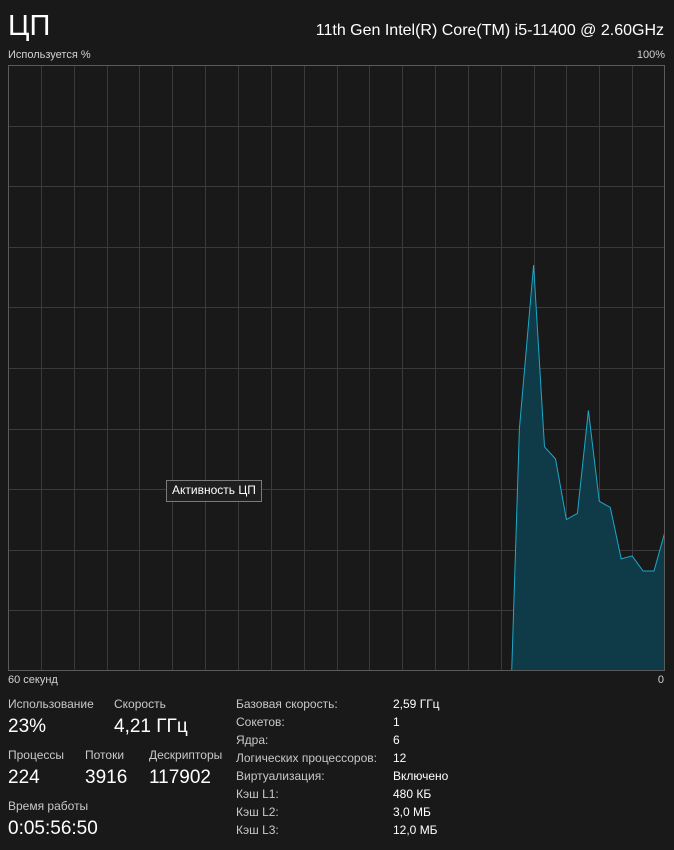  What do you see at coordinates (280, 776) in the screenshot?
I see `spec-label-virtualization: Виртуализация:` at bounding box center [280, 776].